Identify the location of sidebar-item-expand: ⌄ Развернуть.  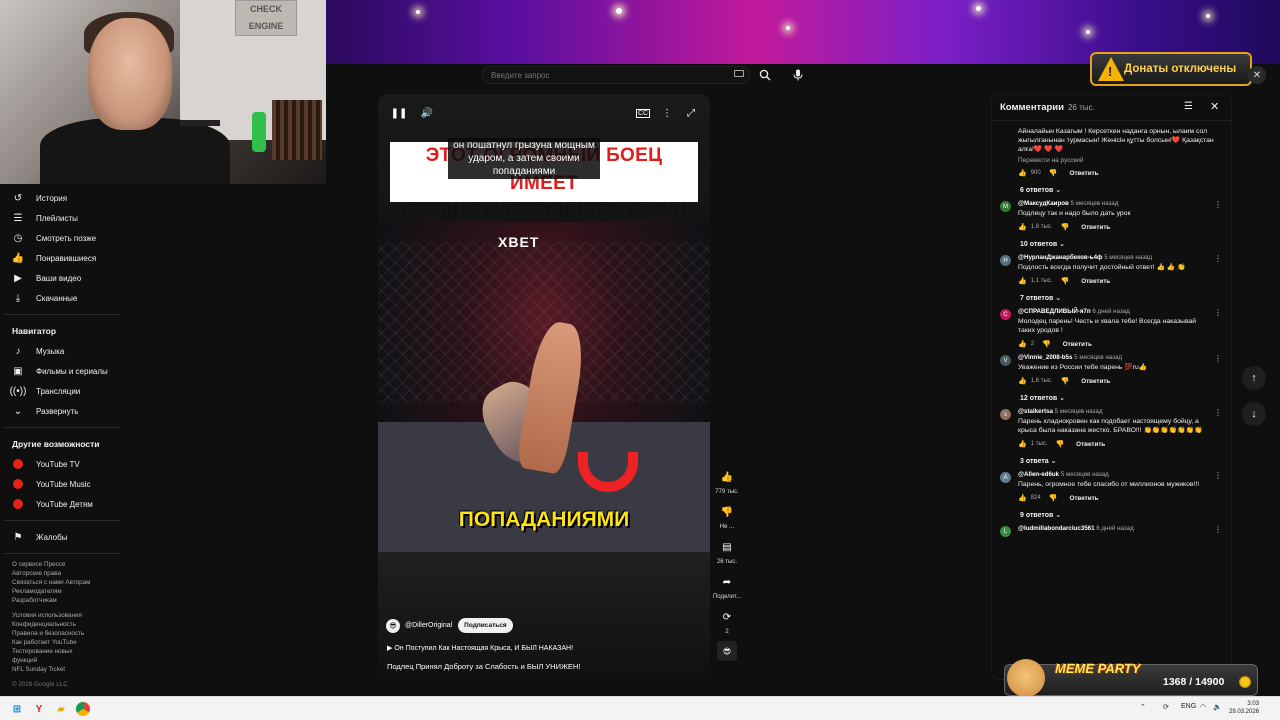
(62, 411).